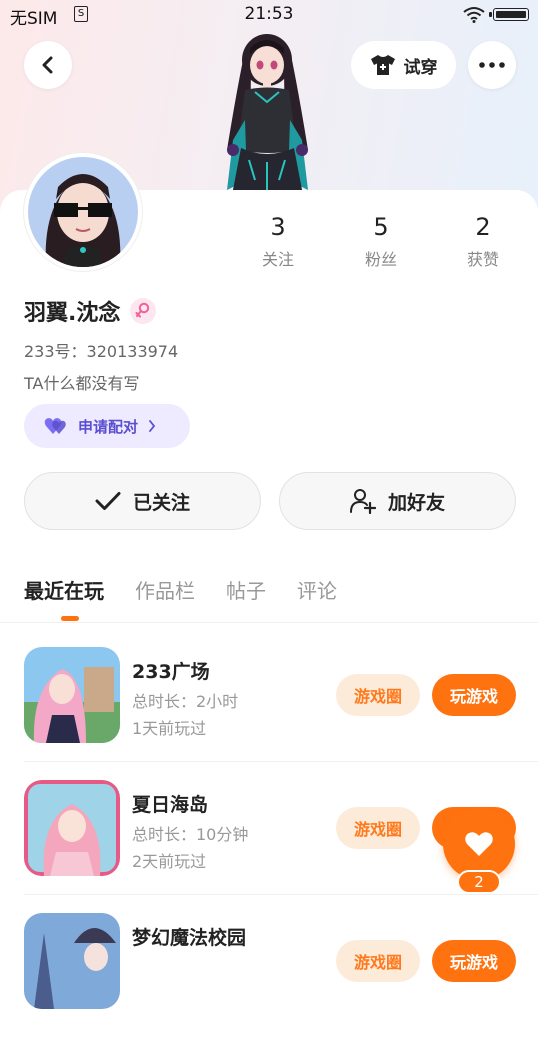 The width and height of the screenshot is (538, 1046). What do you see at coordinates (420, 67) in the screenshot?
I see `try-on-label: 试穿` at bounding box center [420, 67].